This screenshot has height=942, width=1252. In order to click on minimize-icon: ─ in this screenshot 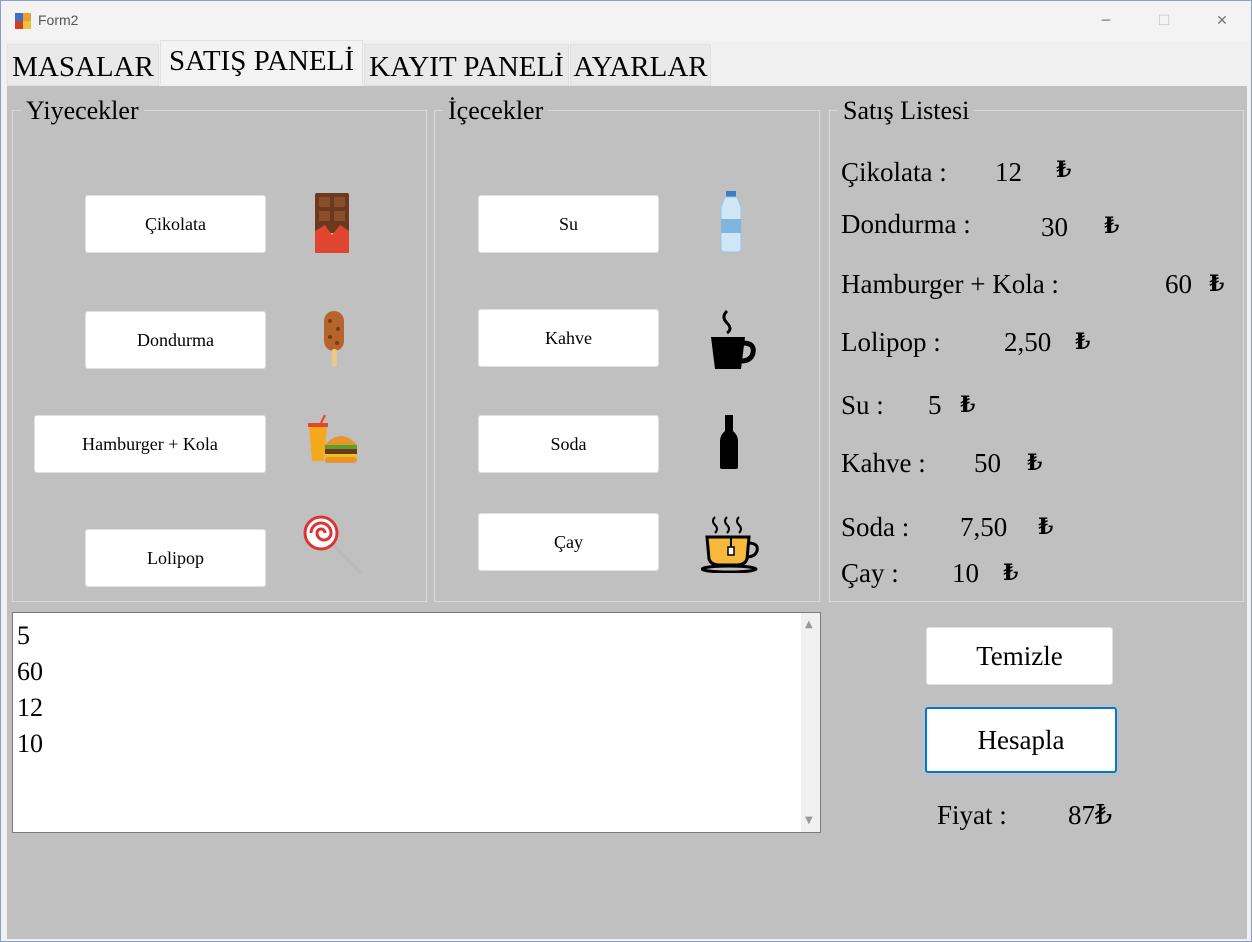, I will do `click(1106, 21)`.